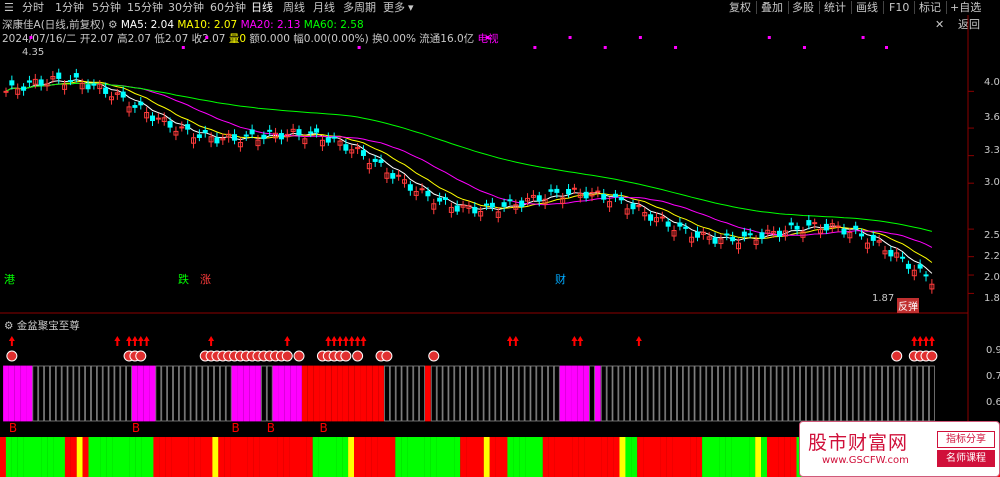  What do you see at coordinates (966, 458) in the screenshot?
I see `watermark-tag-course: 名师课程` at bounding box center [966, 458].